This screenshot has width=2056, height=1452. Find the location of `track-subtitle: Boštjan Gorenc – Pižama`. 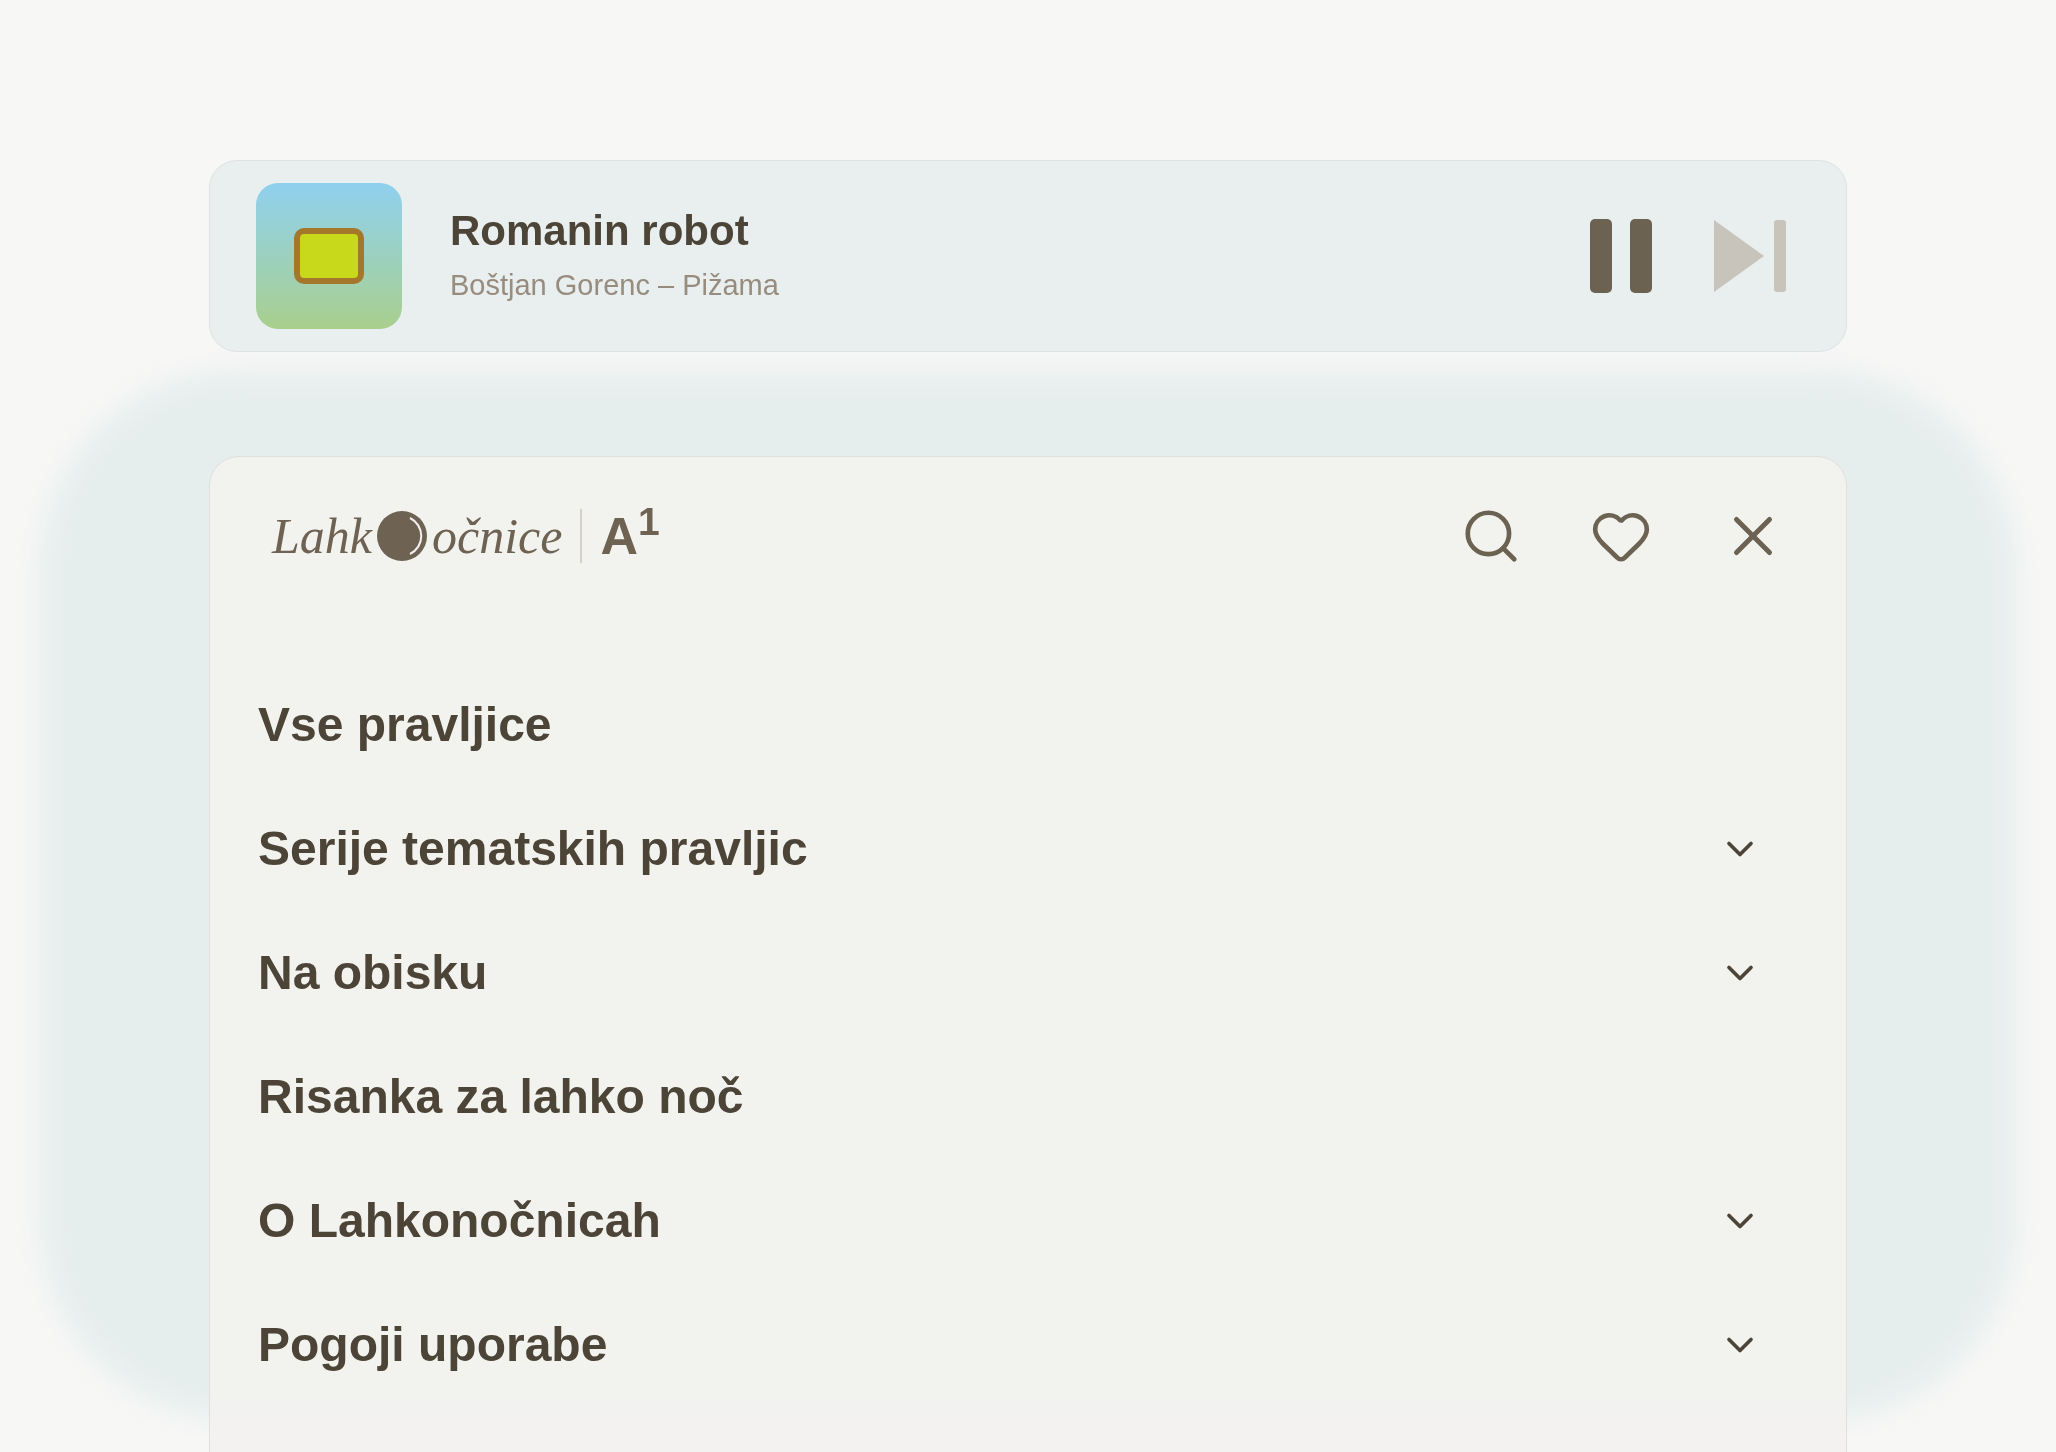

track-subtitle: Boštjan Gorenc – Pižama is located at coordinates (615, 285).